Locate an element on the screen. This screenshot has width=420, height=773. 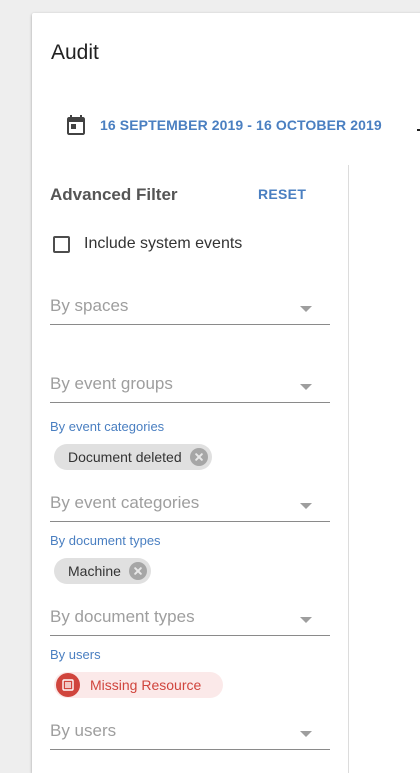
page-title: Audit is located at coordinates (75, 52).